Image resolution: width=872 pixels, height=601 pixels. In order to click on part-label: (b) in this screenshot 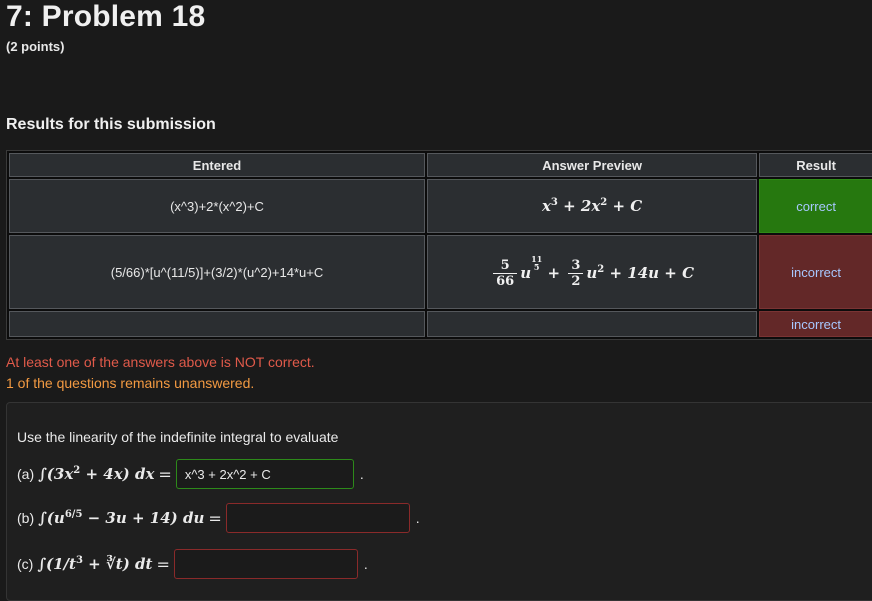, I will do `click(26, 518)`.